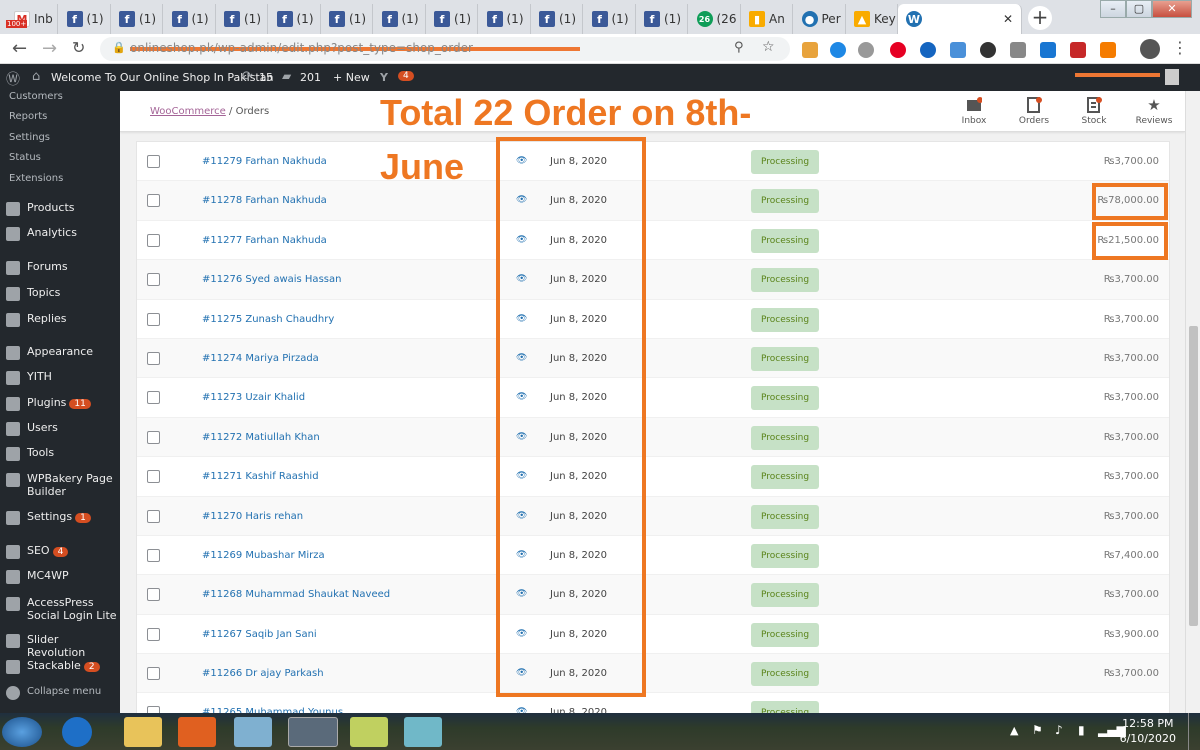 The height and width of the screenshot is (750, 1200). I want to click on maximize-button: ▢, so click(1139, 9).